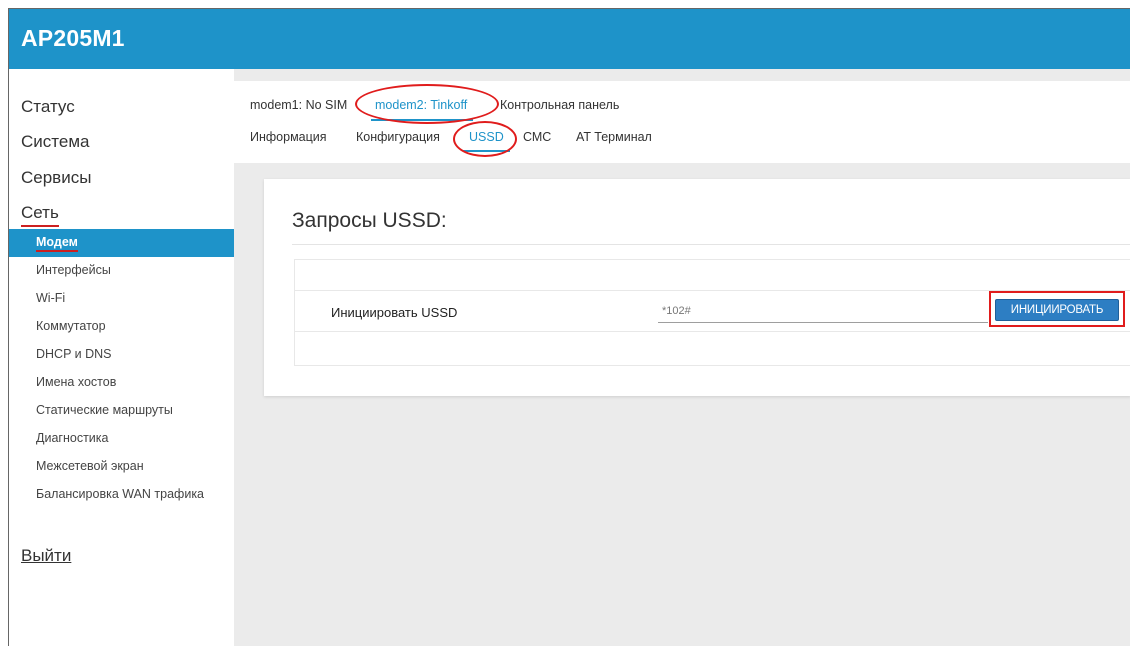 This screenshot has width=1130, height=646. What do you see at coordinates (422, 109) in the screenshot?
I see `tab-modem2: modem2: Tinkoff` at bounding box center [422, 109].